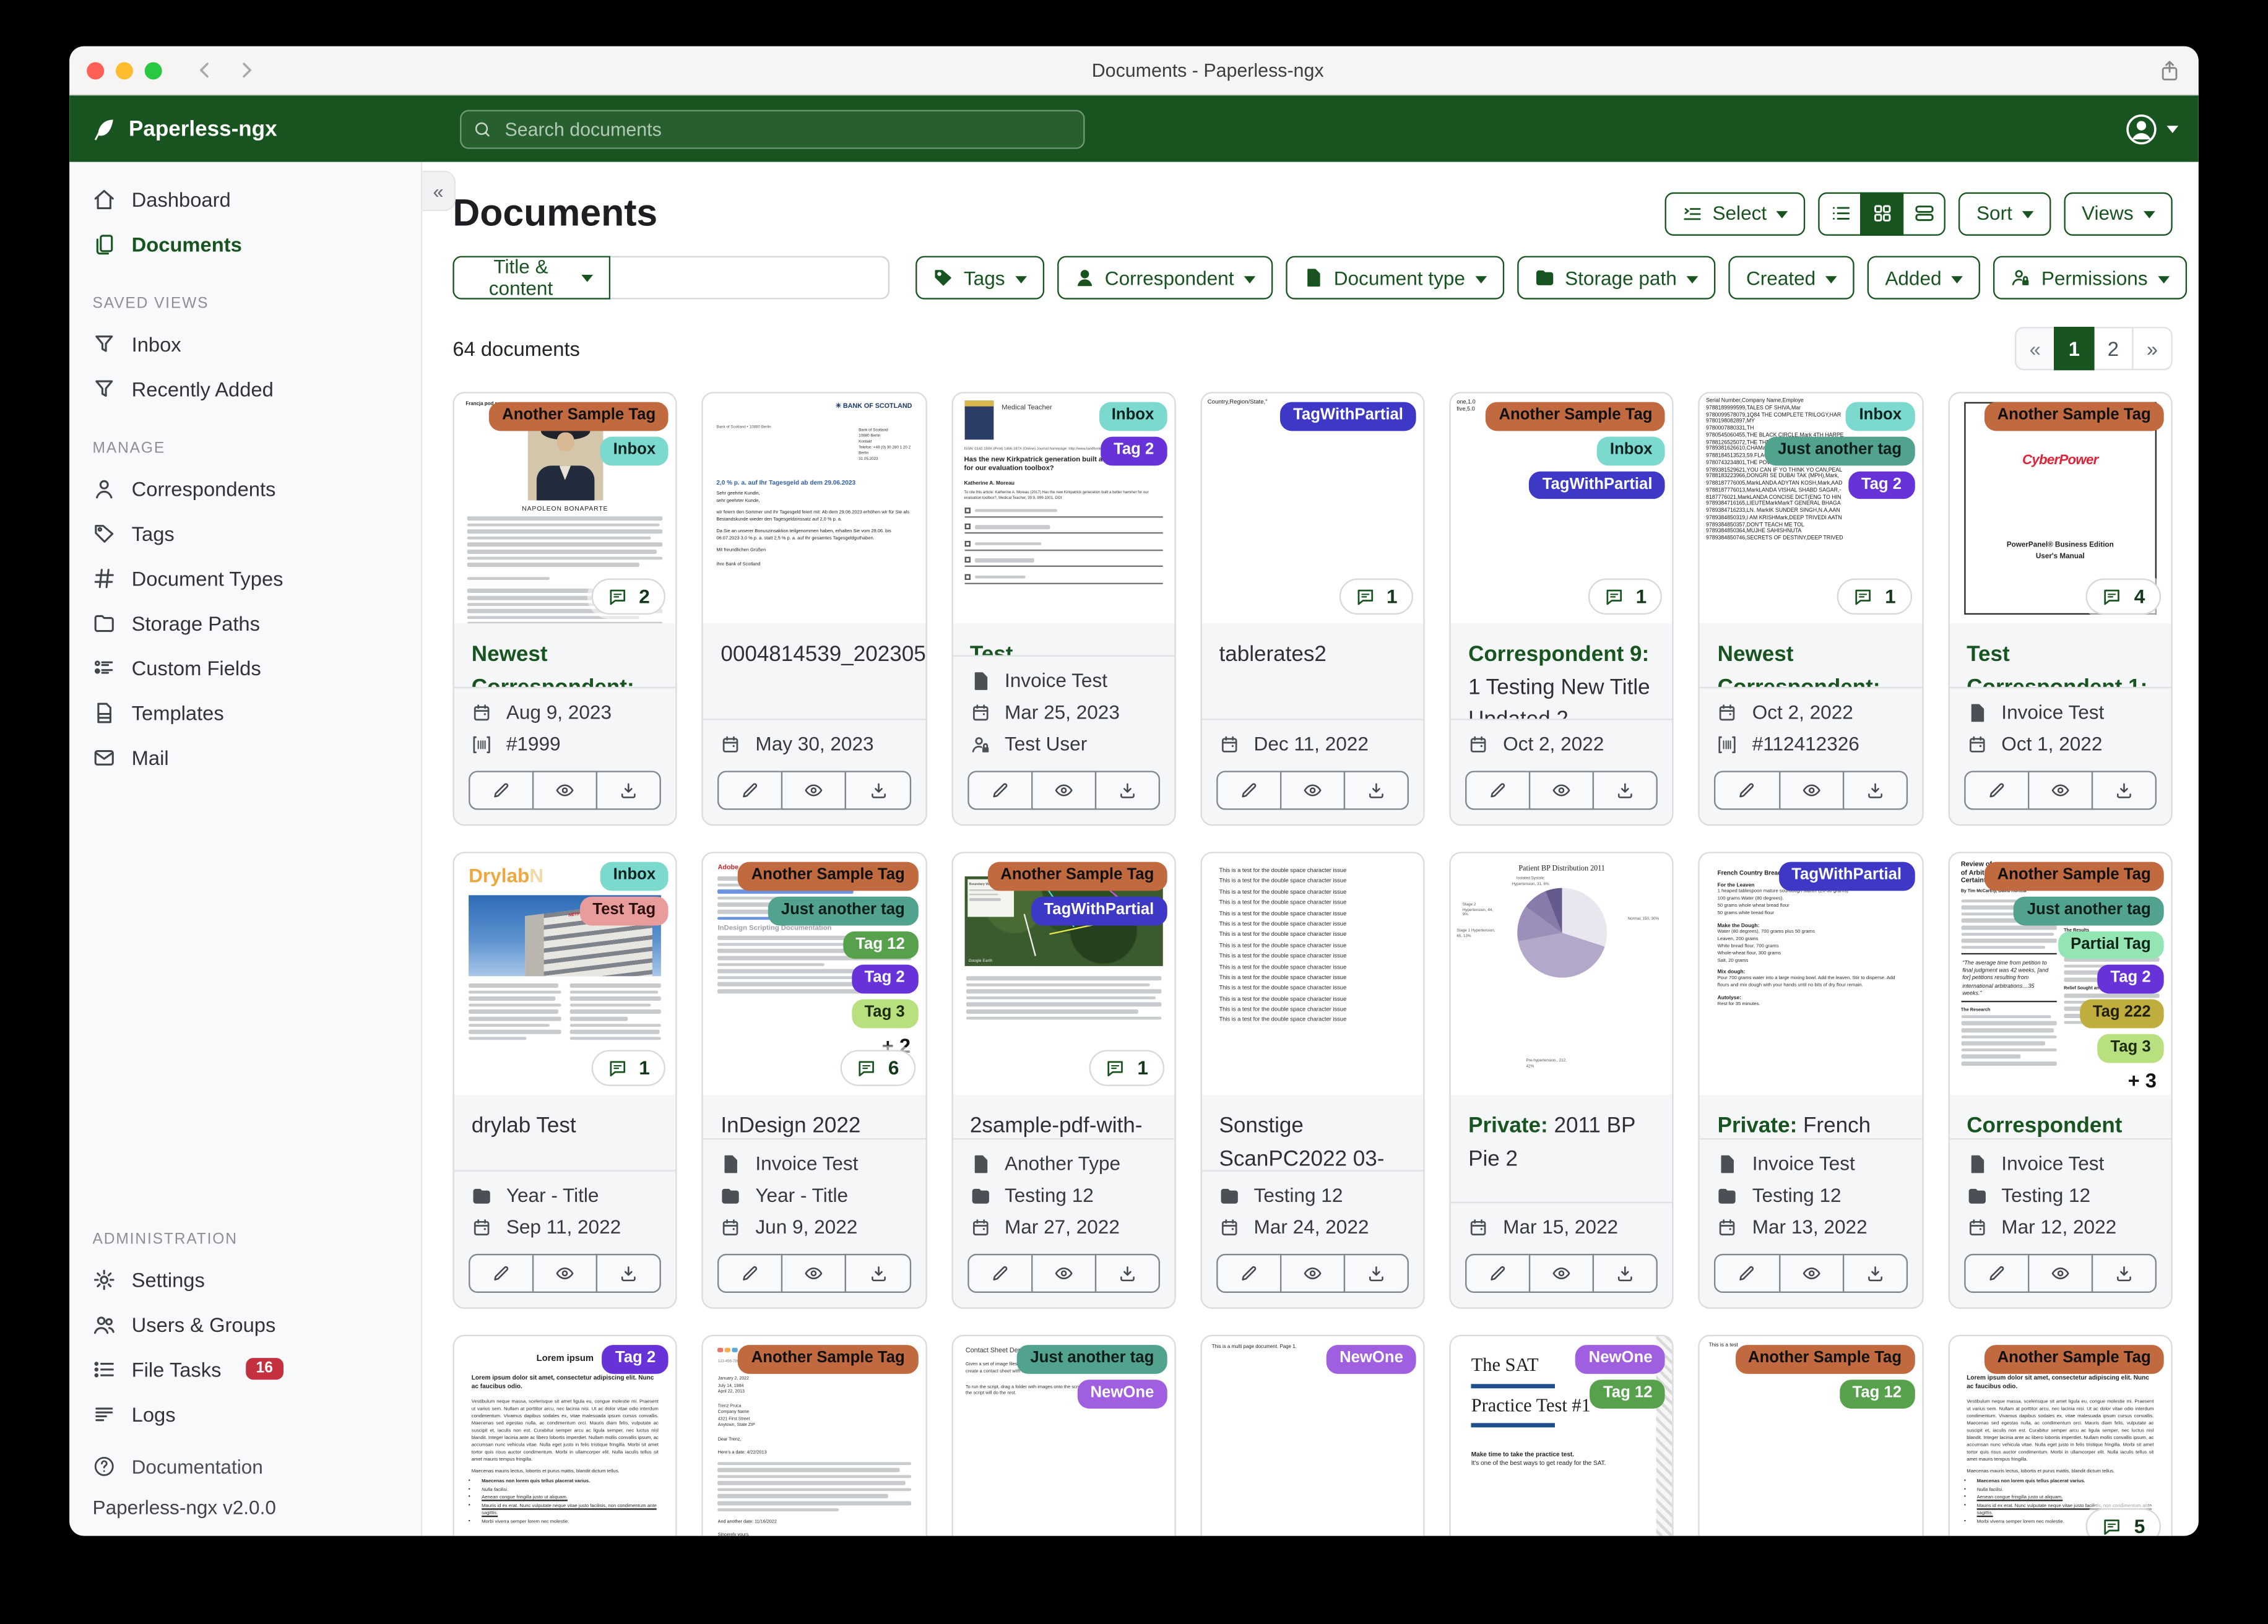 Image resolution: width=2268 pixels, height=1624 pixels. Describe the element at coordinates (549, 664) in the screenshot. I see `correspondent-name: Newest Correspondent` at that location.